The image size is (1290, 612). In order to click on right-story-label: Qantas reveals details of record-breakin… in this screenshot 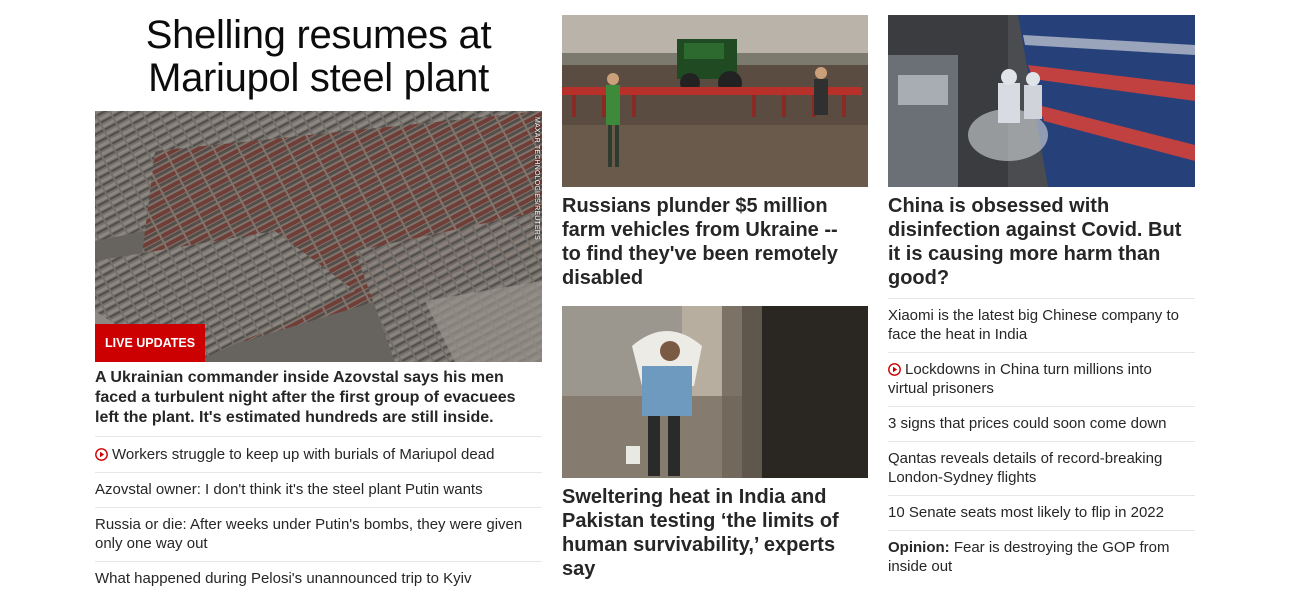, I will do `click(1025, 468)`.